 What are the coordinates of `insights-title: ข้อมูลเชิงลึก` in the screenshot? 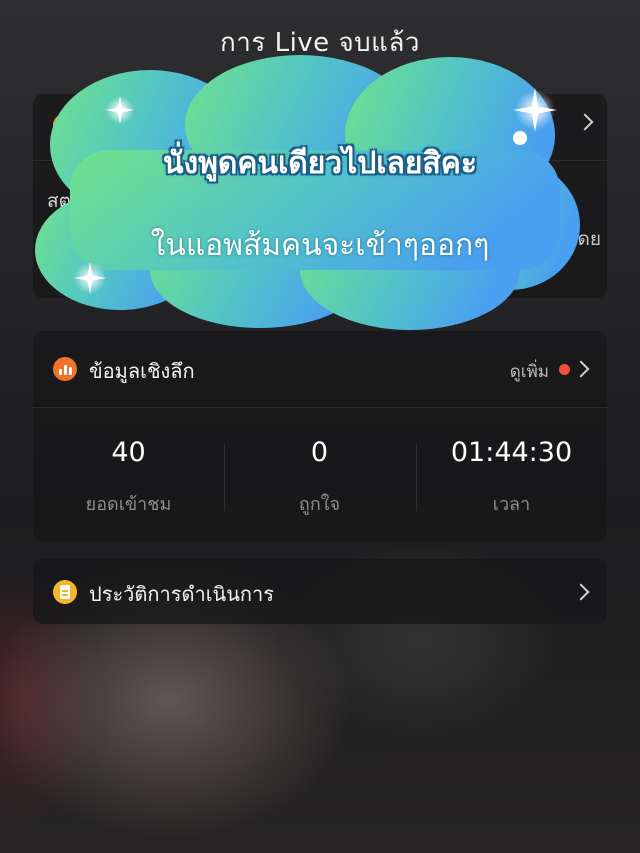 It's located at (142, 371).